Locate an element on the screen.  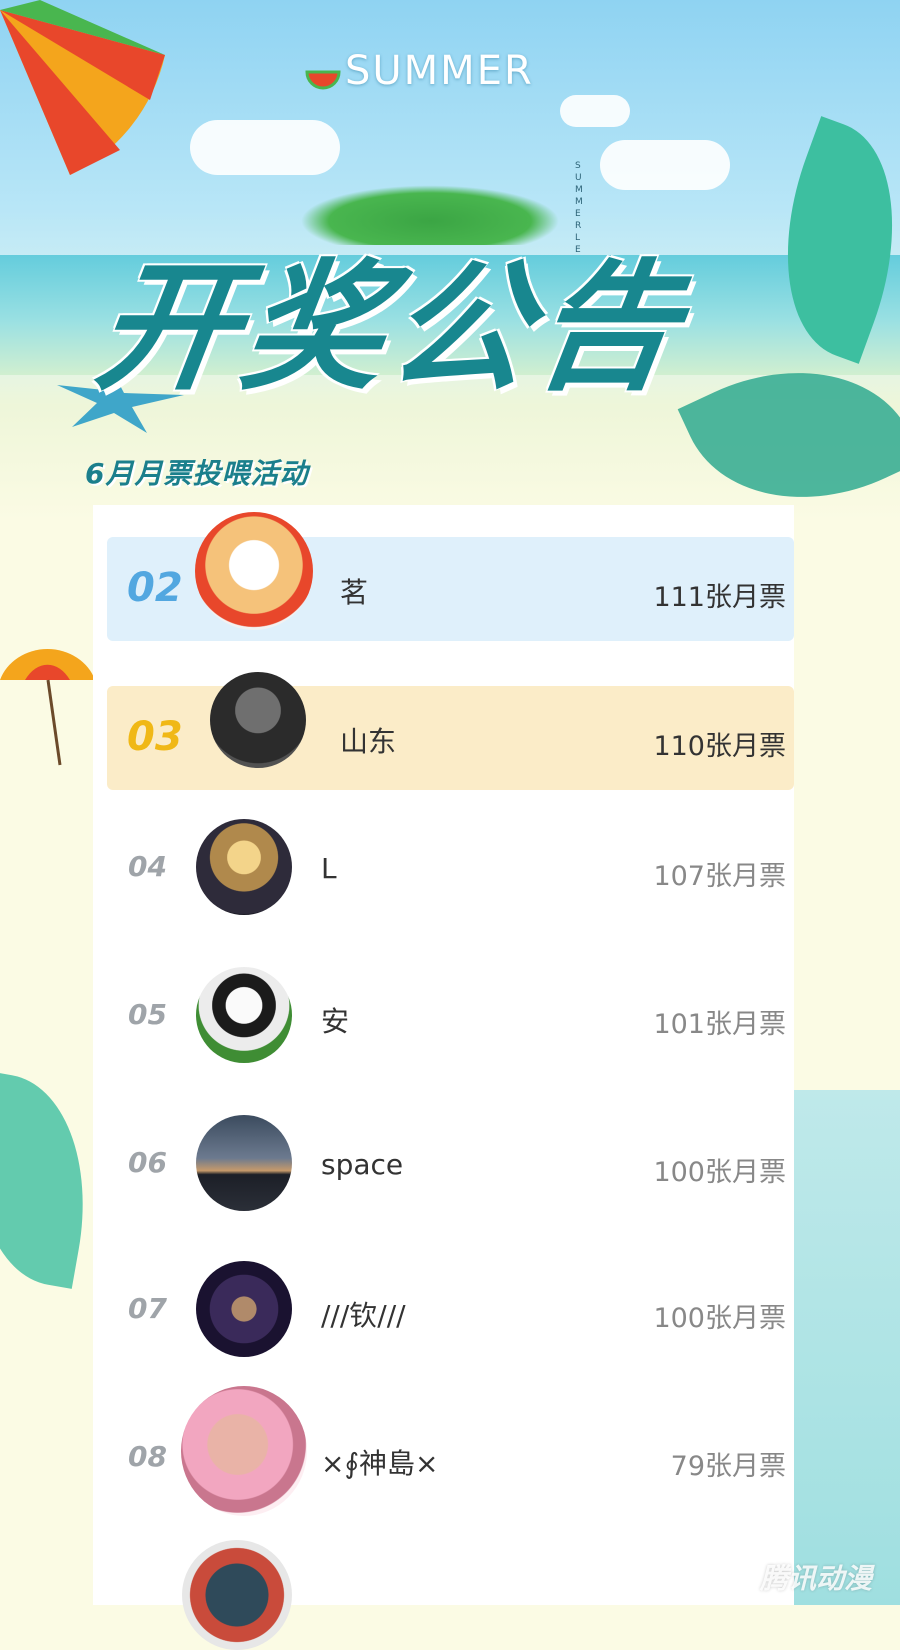
ranking-row: 04 L 107张月票 is located at coordinates (443, 868).